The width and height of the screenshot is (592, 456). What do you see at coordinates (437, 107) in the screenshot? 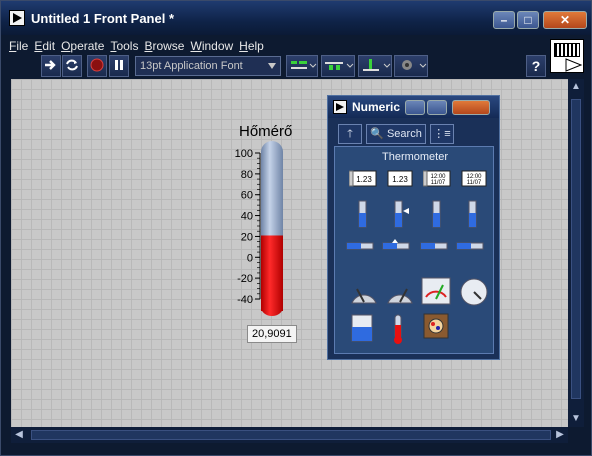
I see `palette-maximize-button` at bounding box center [437, 107].